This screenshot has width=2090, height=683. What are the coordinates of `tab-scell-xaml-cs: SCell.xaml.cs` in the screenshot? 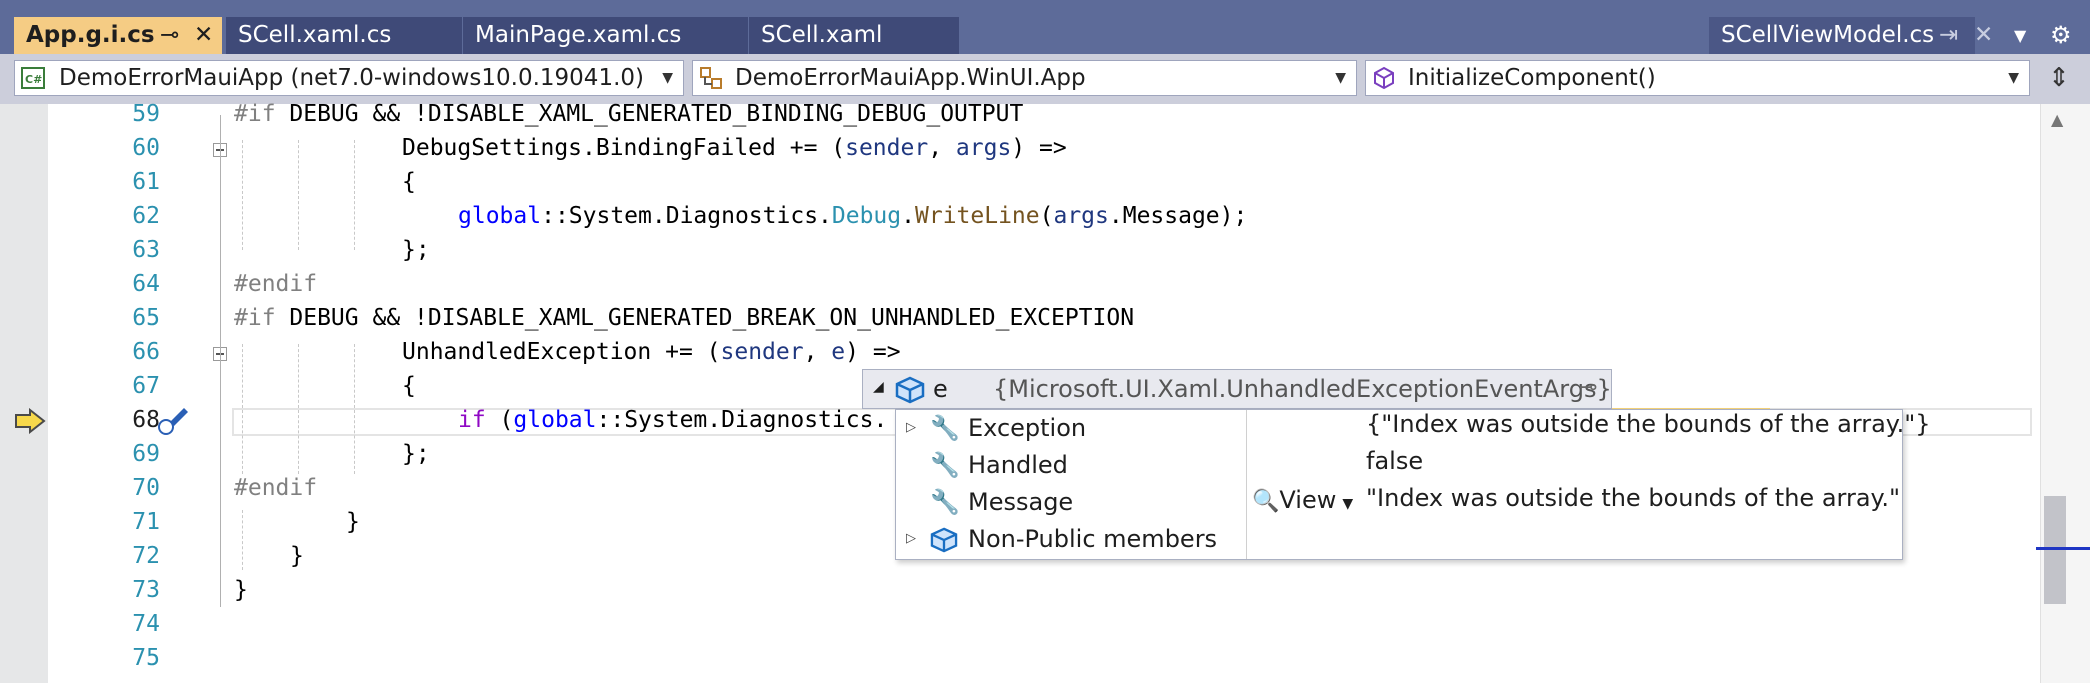 It's located at (344, 35).